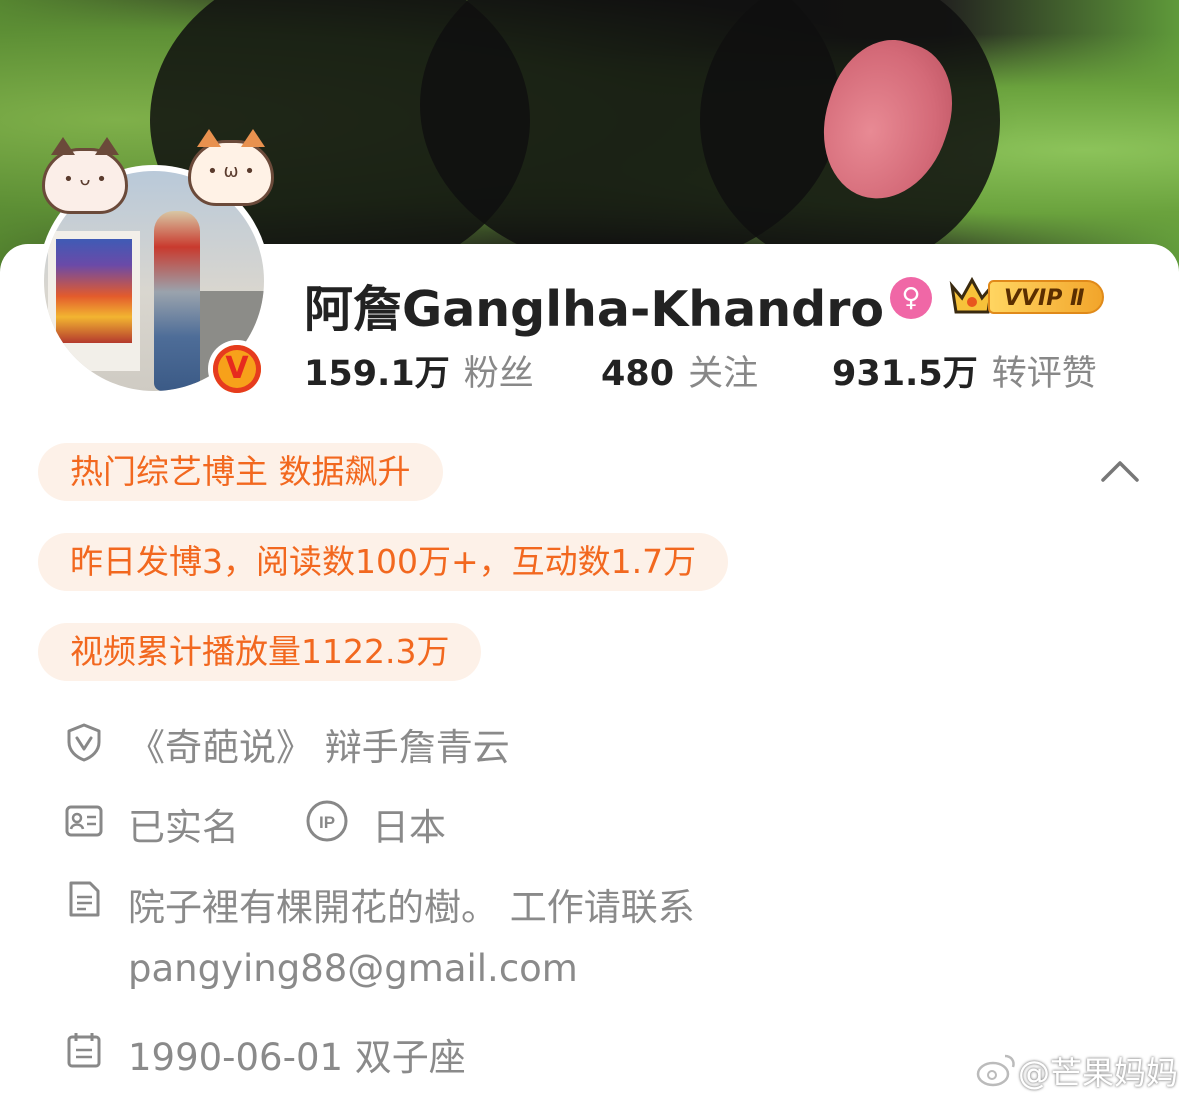 The height and width of the screenshot is (1096, 1179). I want to click on vip-badge: VVIP Ⅱ, so click(1028, 296).